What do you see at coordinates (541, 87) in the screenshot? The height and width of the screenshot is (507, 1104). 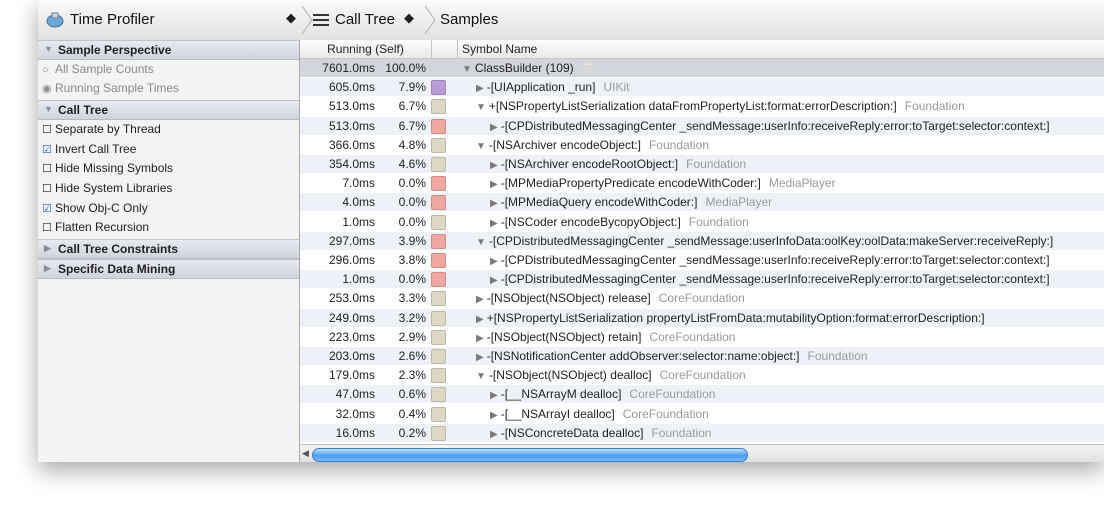 I see `symbol-name-text: -[UIApplication _run]` at bounding box center [541, 87].